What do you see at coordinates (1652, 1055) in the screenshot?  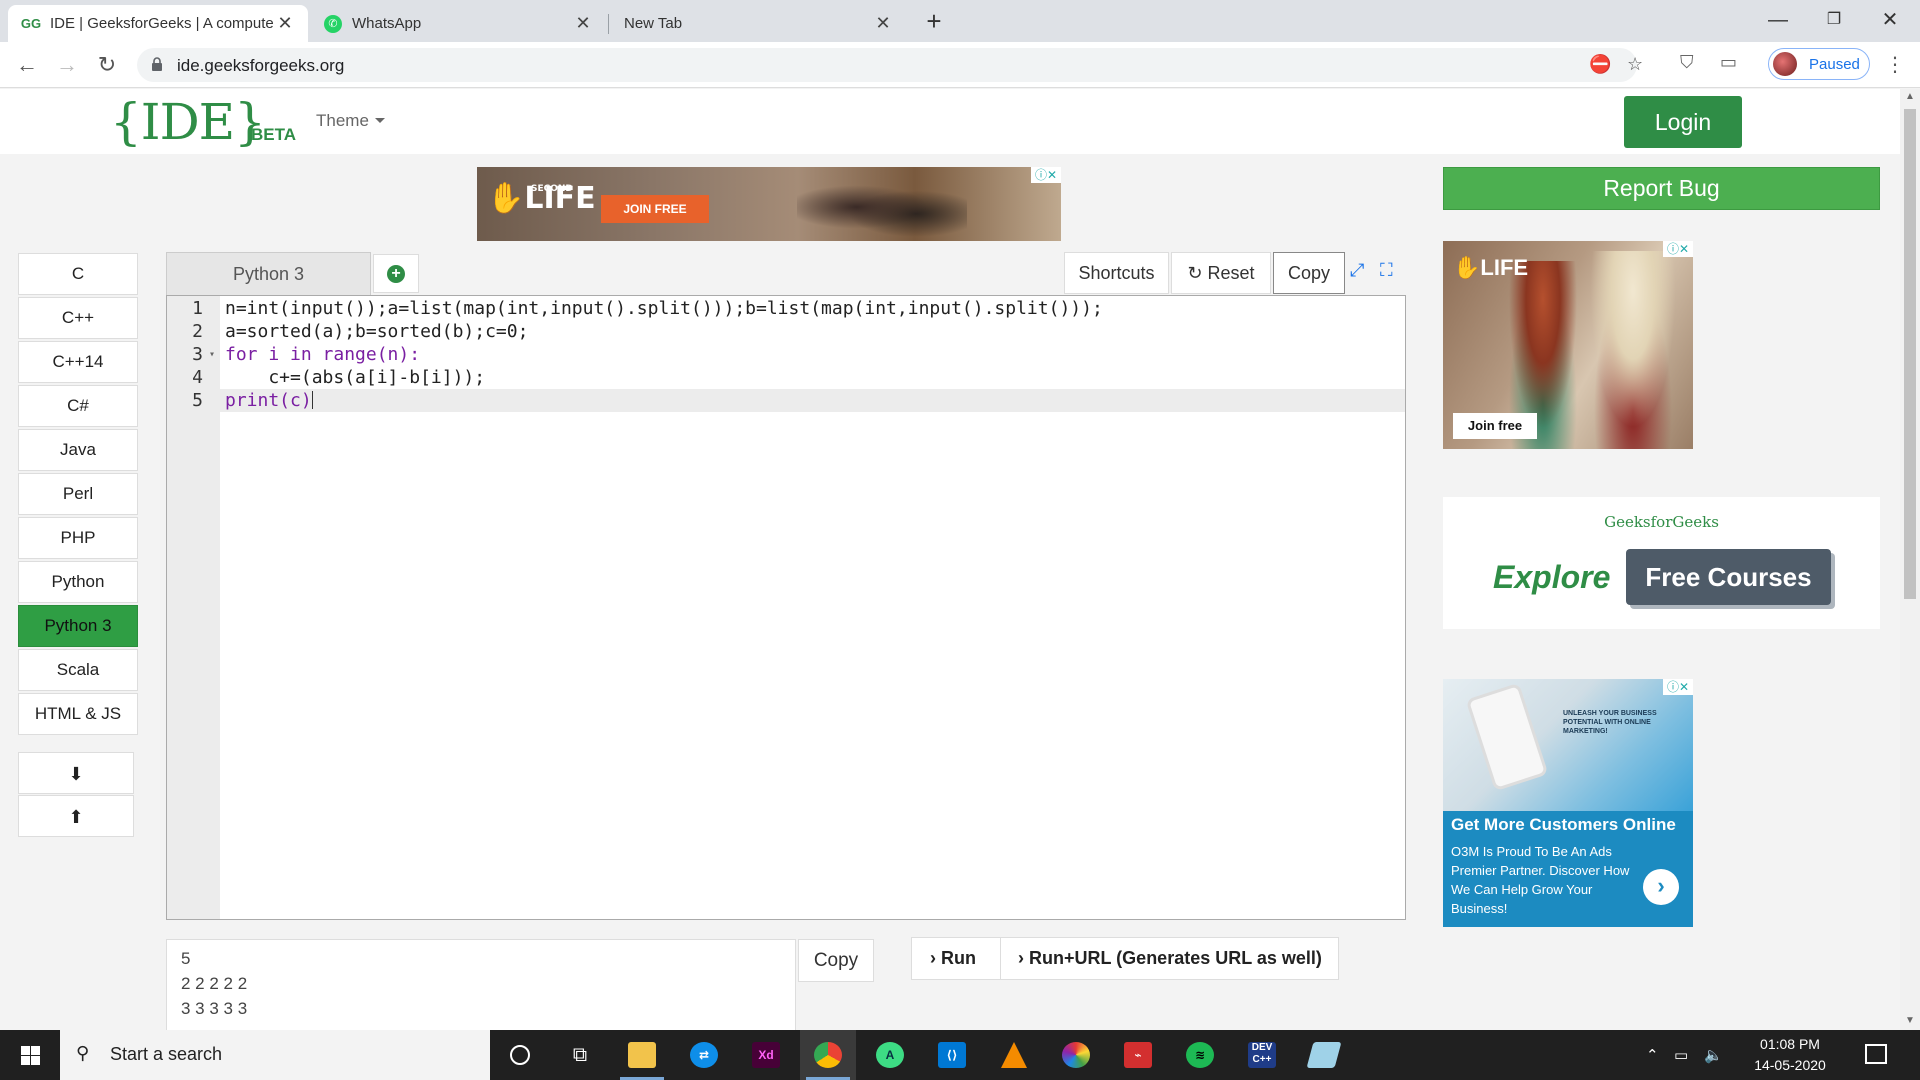 I see `tray-chevron-up-icon: ⌃` at bounding box center [1652, 1055].